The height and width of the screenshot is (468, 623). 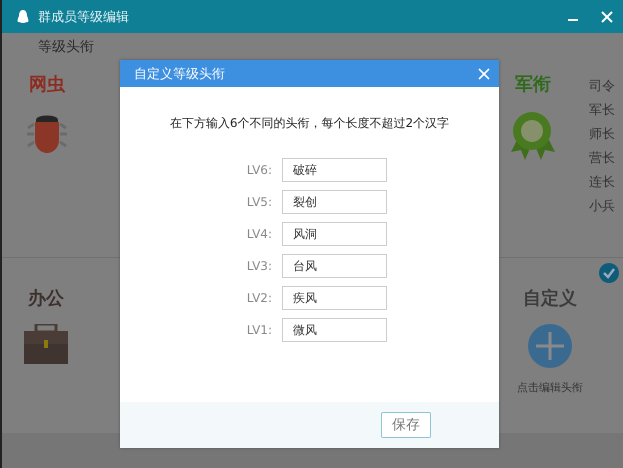 I want to click on rank-label: 营长, so click(x=602, y=159).